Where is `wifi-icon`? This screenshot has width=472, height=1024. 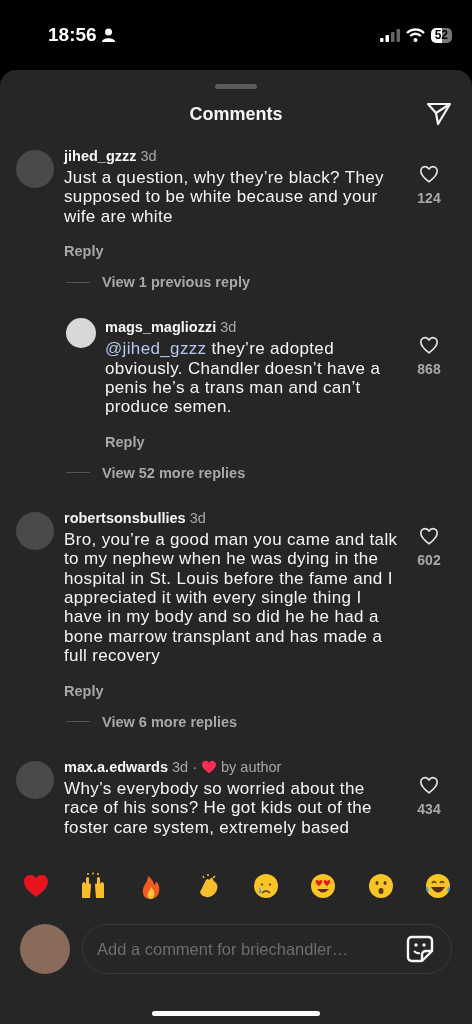
wifi-icon is located at coordinates (415, 35).